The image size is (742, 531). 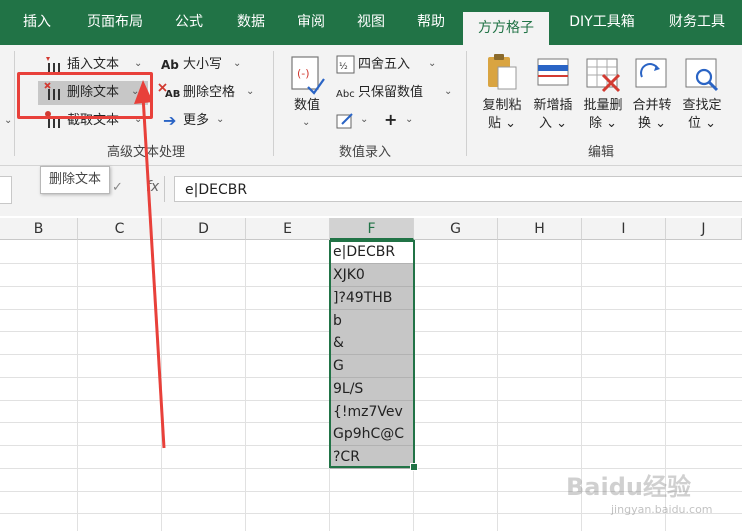 I want to click on baidu-watermark: Baidu经验, so click(x=628, y=487).